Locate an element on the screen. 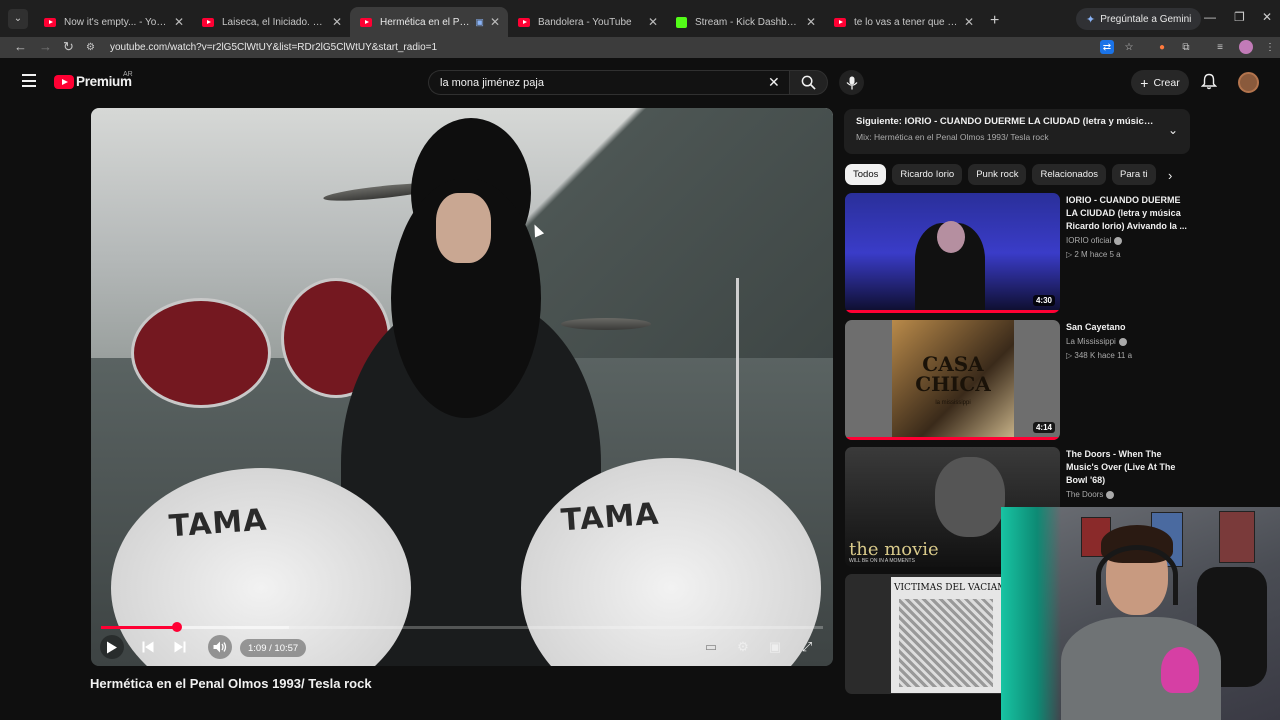 This screenshot has width=1280, height=720. volume-icon is located at coordinates (220, 647).